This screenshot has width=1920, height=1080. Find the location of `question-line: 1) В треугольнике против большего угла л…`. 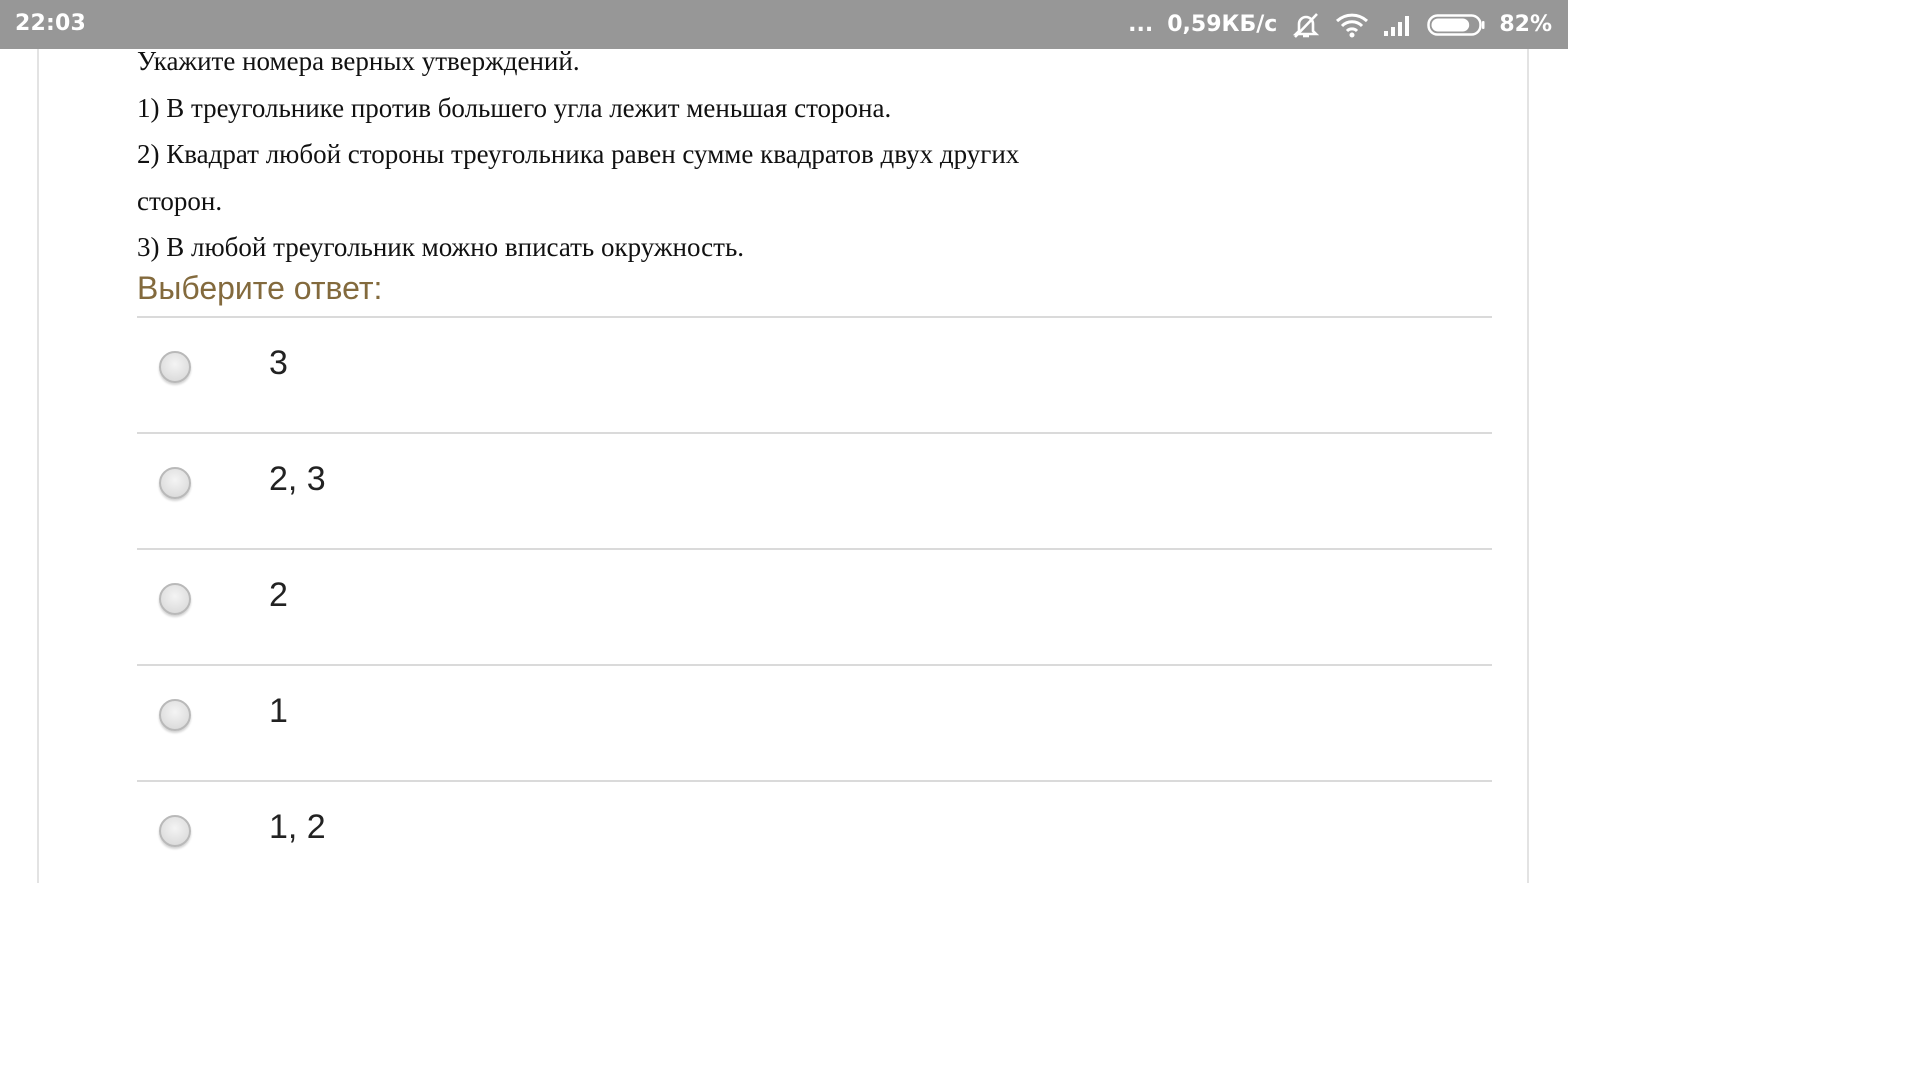

question-line: 1) В треугольнике против большего угла л… is located at coordinates (514, 107).